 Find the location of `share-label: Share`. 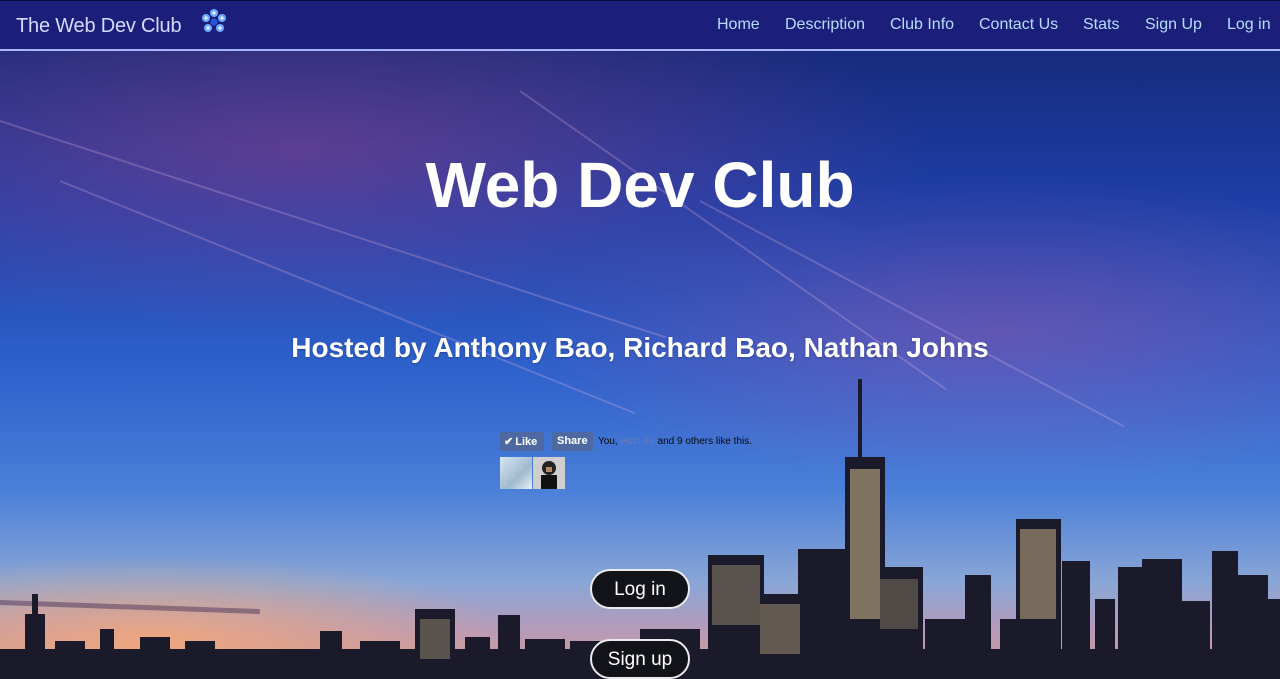

share-label: Share is located at coordinates (572, 441).